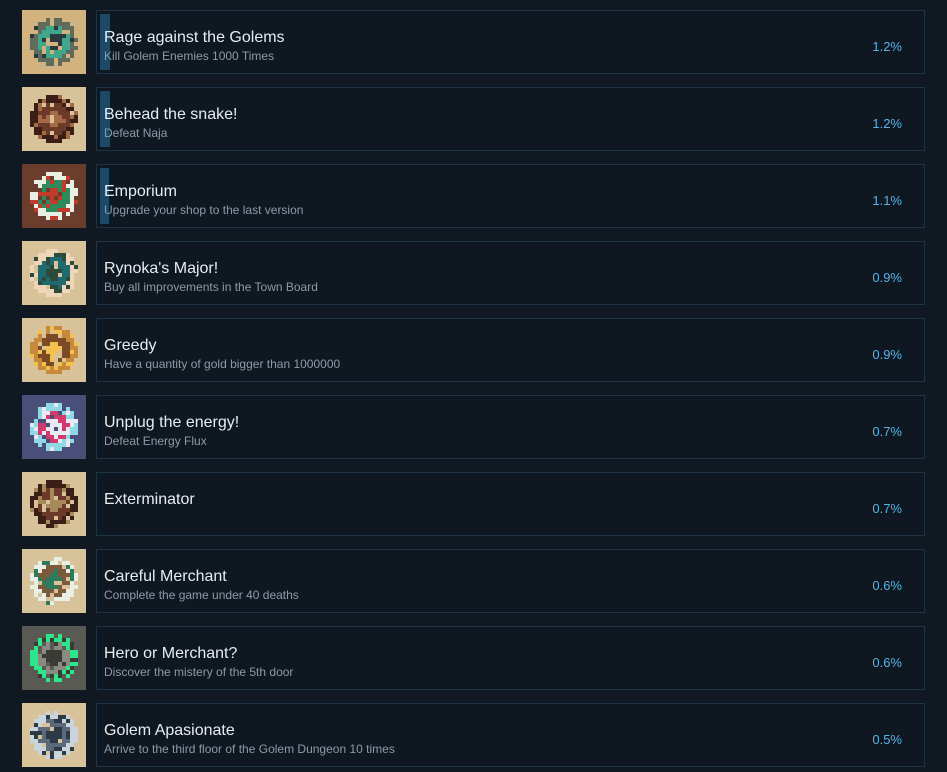 The image size is (947, 772). What do you see at coordinates (189, 56) in the screenshot?
I see `achievement-description: Kill Golem Enemies 1000 Times` at bounding box center [189, 56].